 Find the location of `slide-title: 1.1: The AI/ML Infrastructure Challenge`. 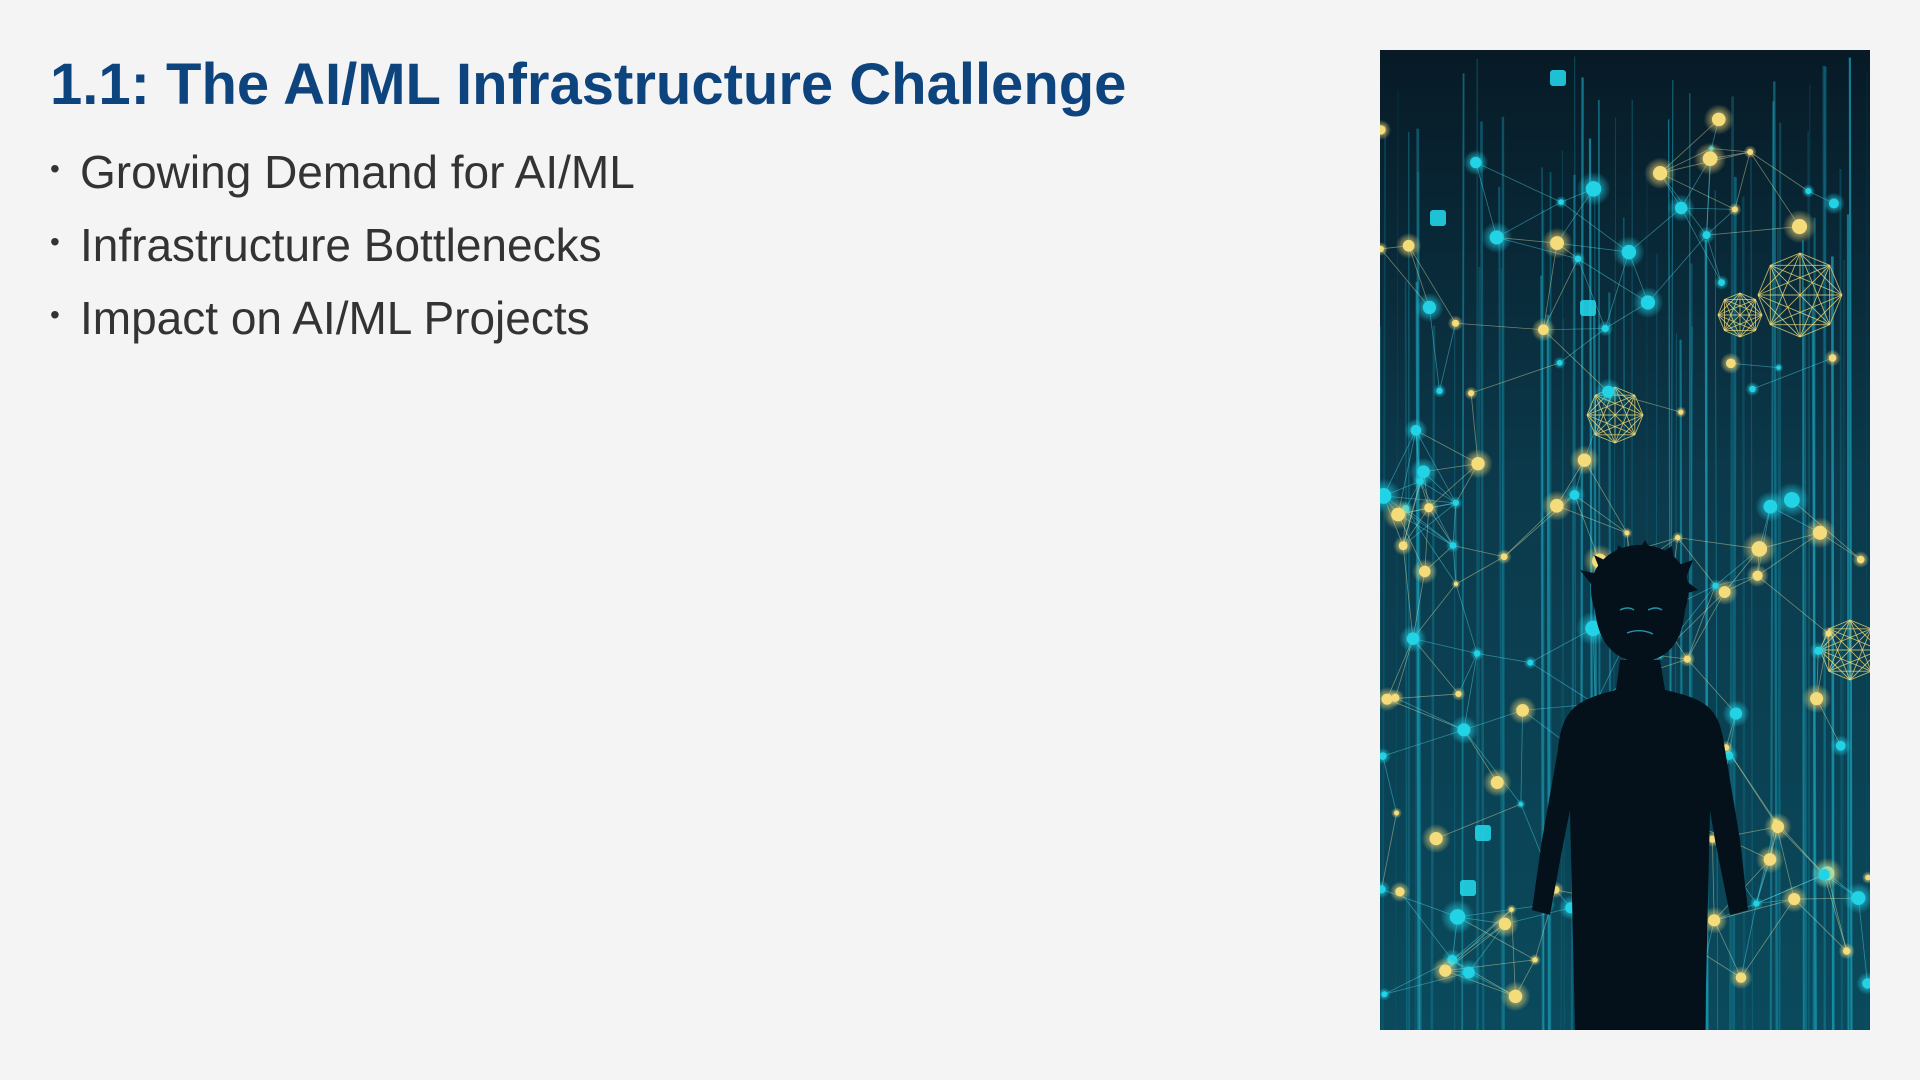

slide-title: 1.1: The AI/ML Infrastructure Challenge is located at coordinates (588, 84).